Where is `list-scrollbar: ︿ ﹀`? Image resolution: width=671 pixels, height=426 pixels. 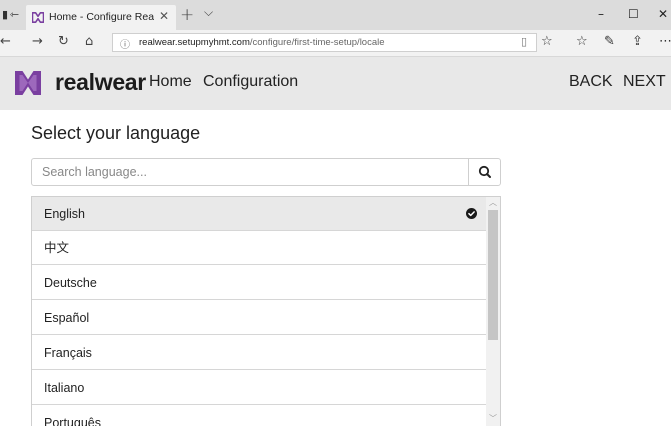
list-scrollbar: ︿ ﹀ is located at coordinates (493, 311).